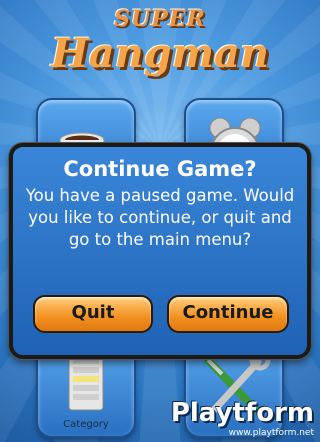  What do you see at coordinates (160, 169) in the screenshot?
I see `dialog-title: Continue Game?` at bounding box center [160, 169].